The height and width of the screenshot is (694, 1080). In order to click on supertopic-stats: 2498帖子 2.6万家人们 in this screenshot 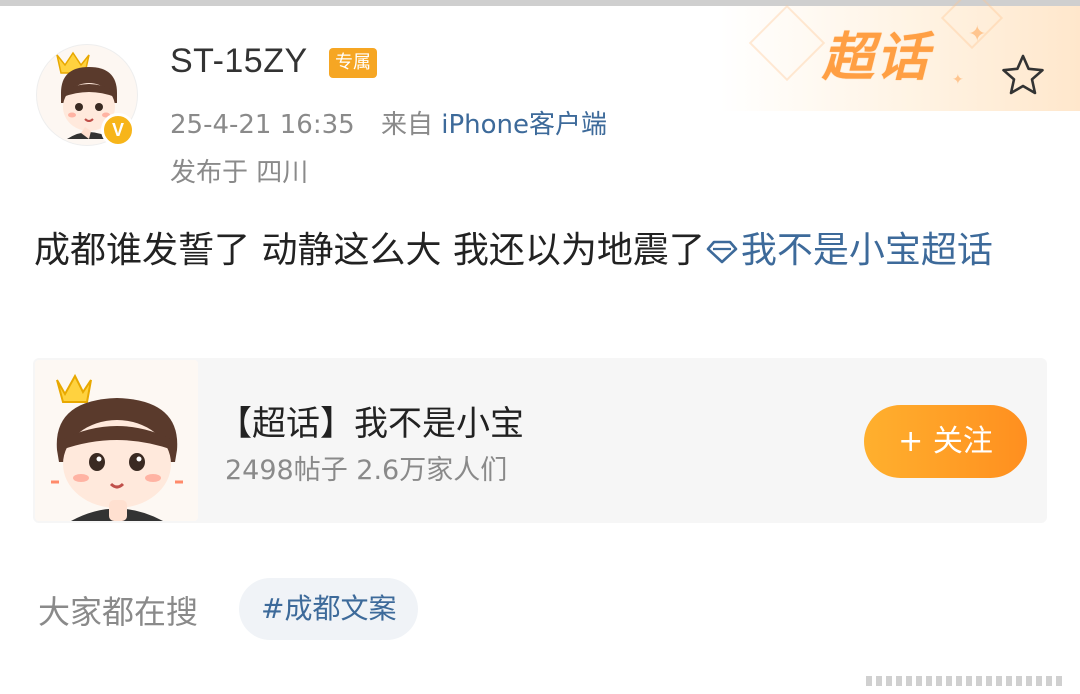, I will do `click(366, 470)`.